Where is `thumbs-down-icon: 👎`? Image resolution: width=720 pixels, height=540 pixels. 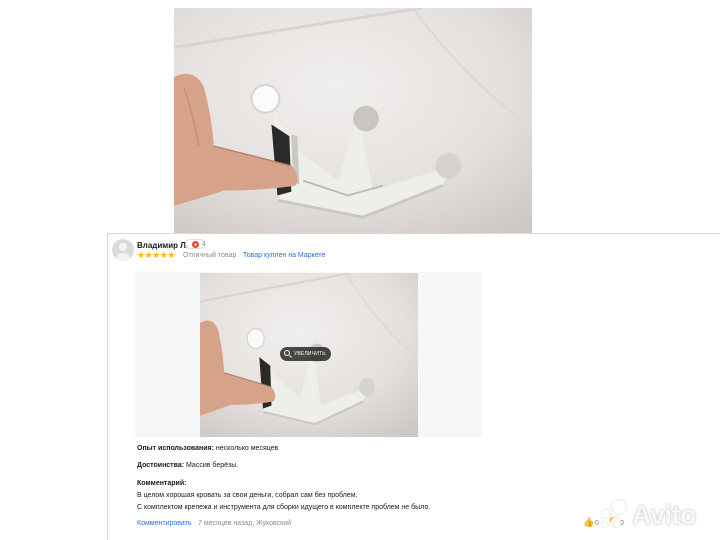 thumbs-down-icon: 👎 is located at coordinates (613, 522).